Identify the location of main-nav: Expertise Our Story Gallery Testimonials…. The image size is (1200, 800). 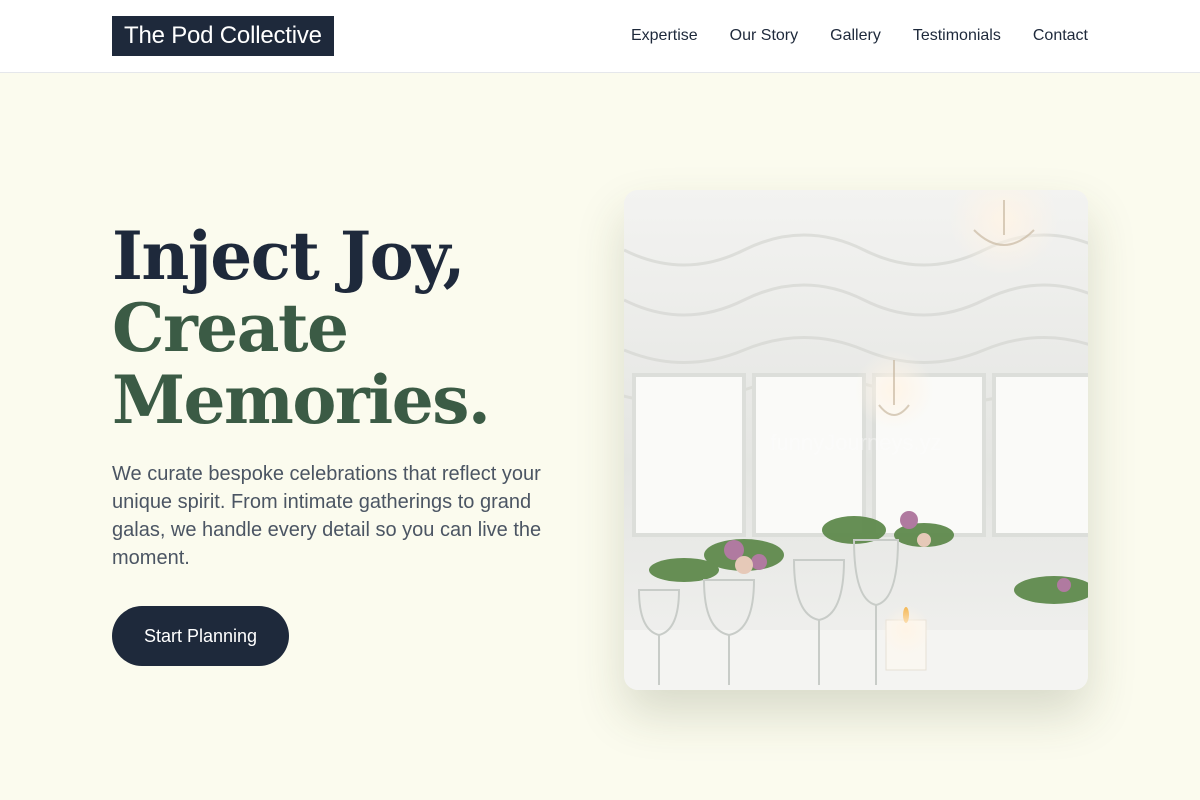
(859, 36).